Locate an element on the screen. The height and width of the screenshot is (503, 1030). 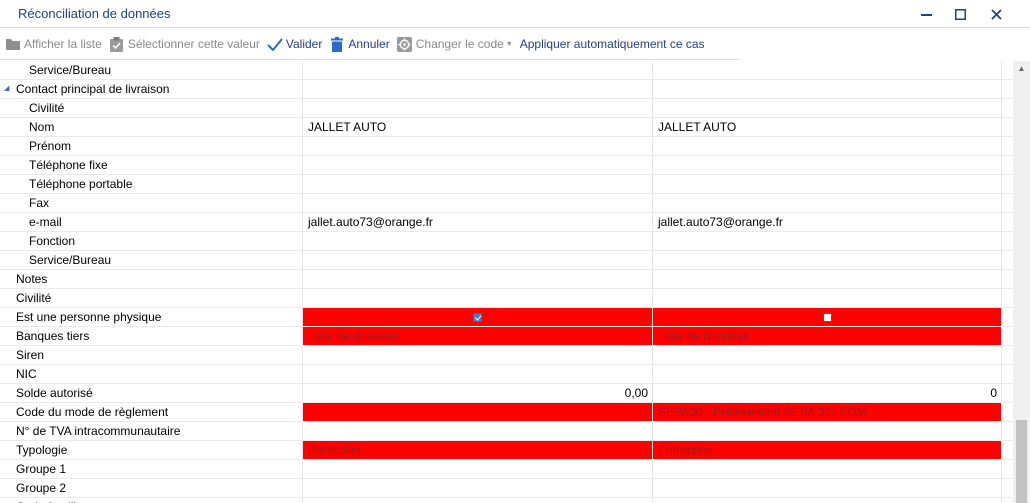
table-row: Code famille is located at coordinates (506, 500).